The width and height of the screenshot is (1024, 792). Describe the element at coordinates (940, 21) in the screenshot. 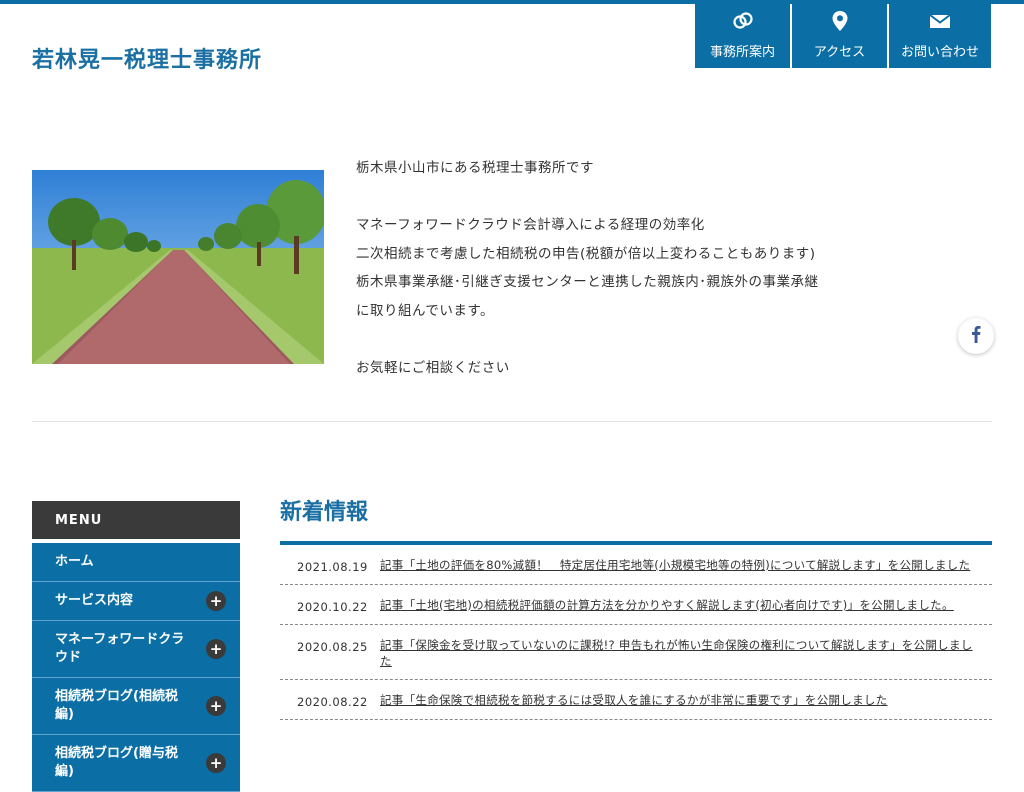

I see `mail-icon` at that location.